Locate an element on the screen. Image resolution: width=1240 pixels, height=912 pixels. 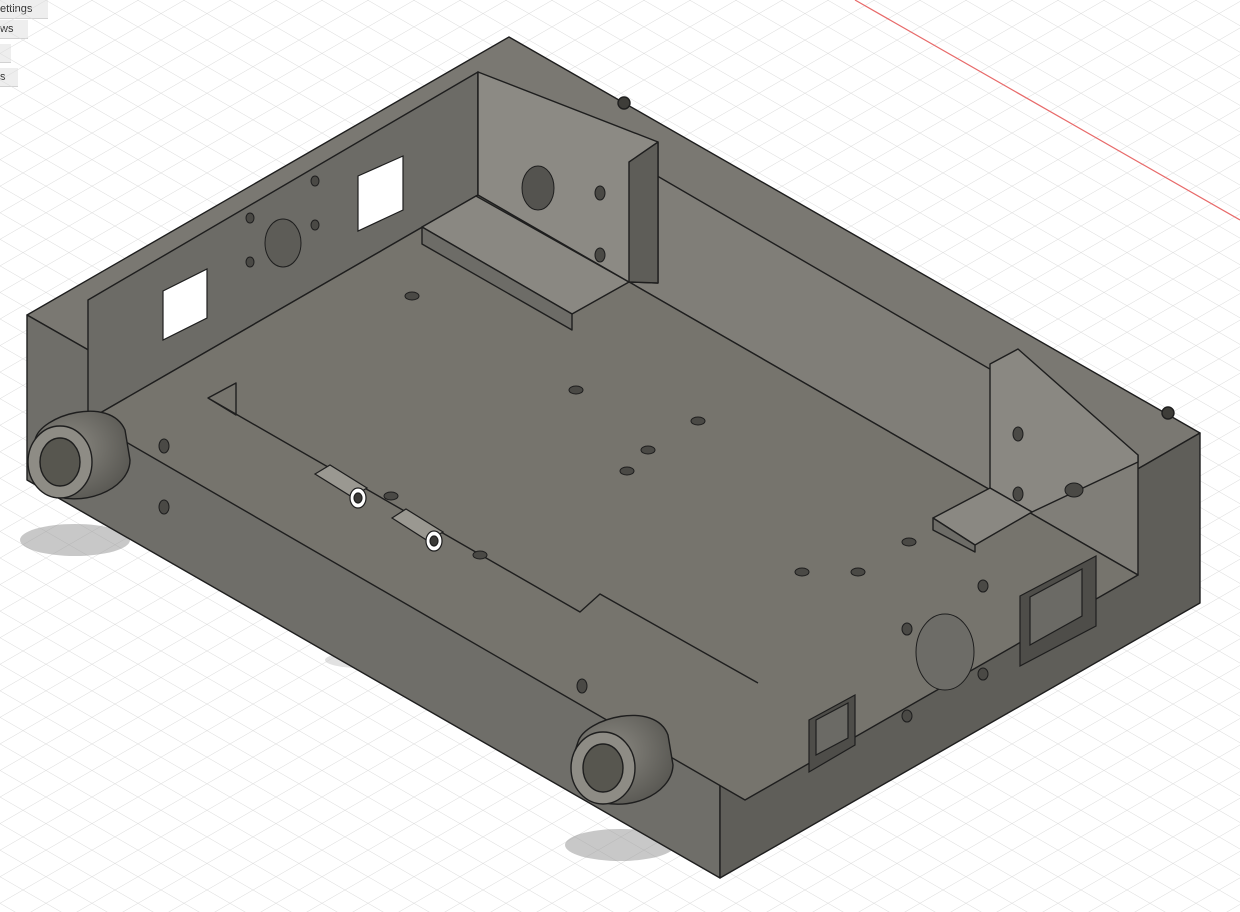
foot-back-right is located at coordinates (1168, 413).